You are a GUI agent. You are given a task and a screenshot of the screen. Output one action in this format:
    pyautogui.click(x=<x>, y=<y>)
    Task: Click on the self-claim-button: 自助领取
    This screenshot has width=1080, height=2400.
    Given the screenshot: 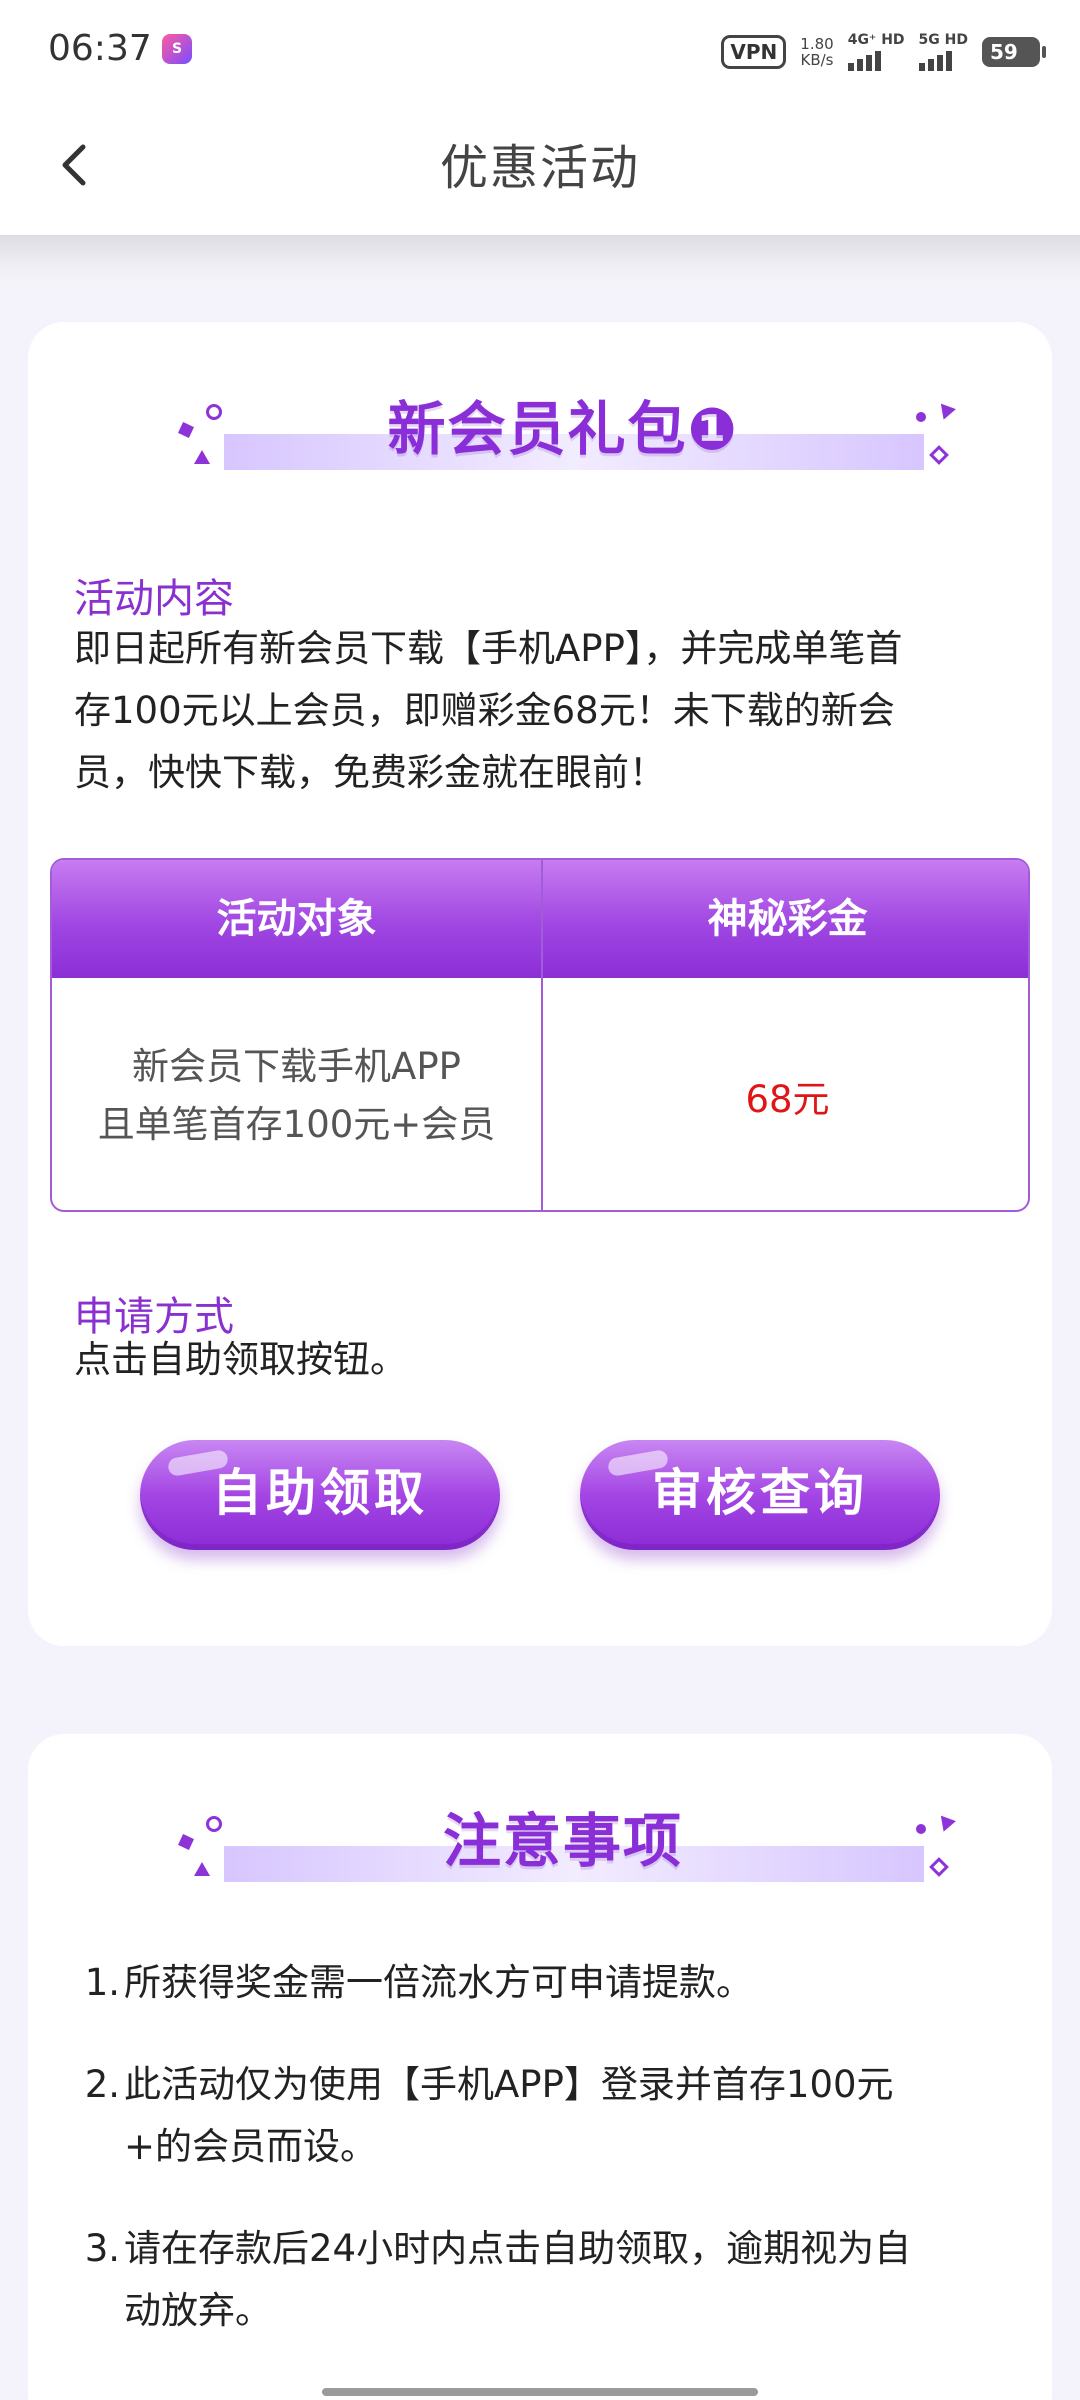 What is the action you would take?
    pyautogui.click(x=320, y=1495)
    